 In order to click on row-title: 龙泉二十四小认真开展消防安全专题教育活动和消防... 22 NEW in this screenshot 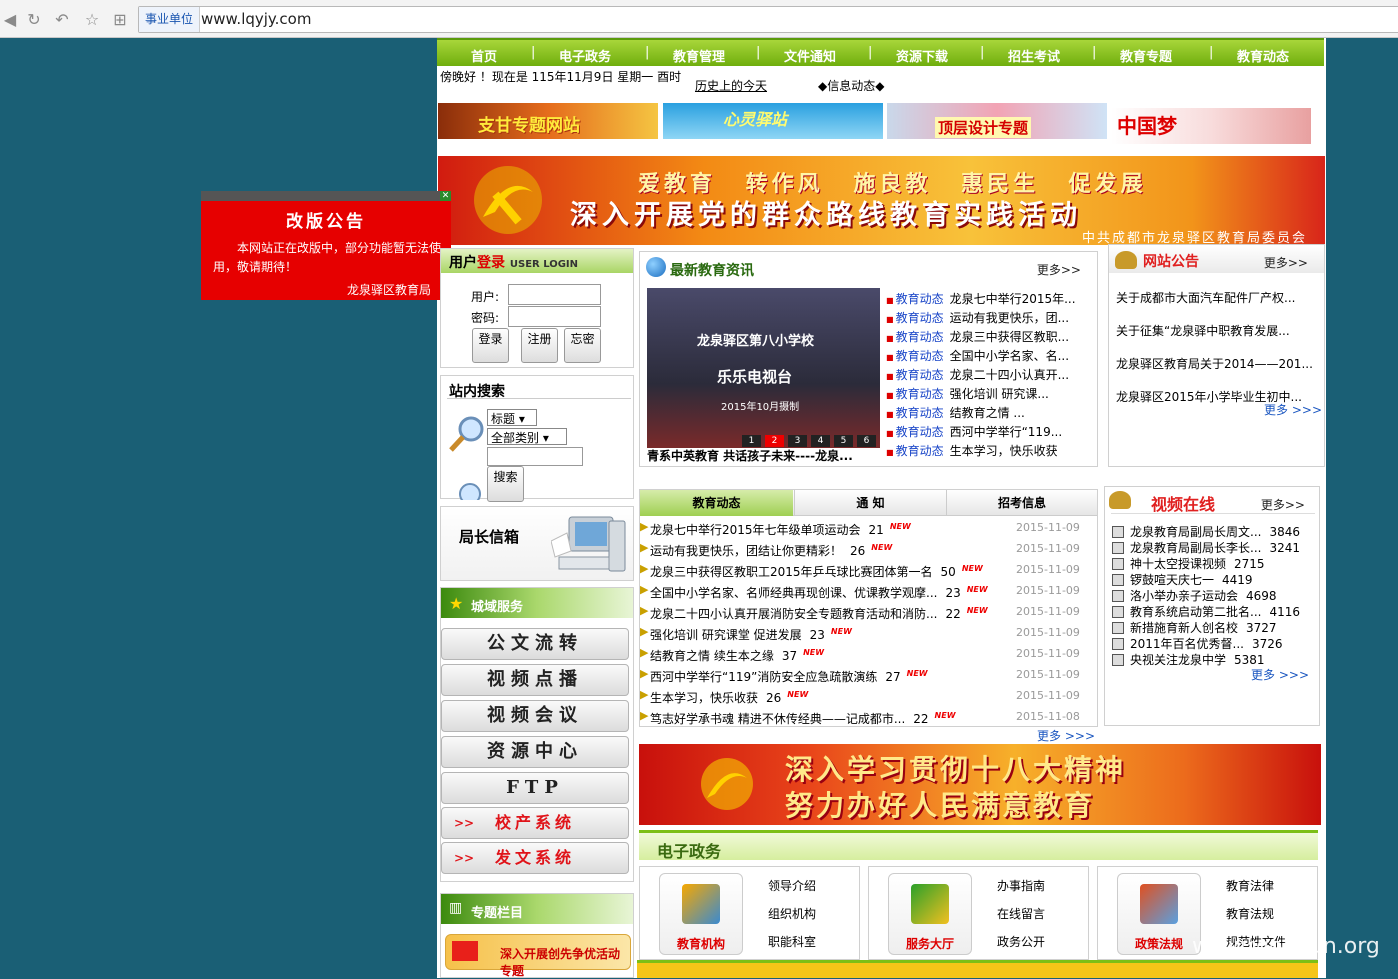, I will do `click(819, 613)`.